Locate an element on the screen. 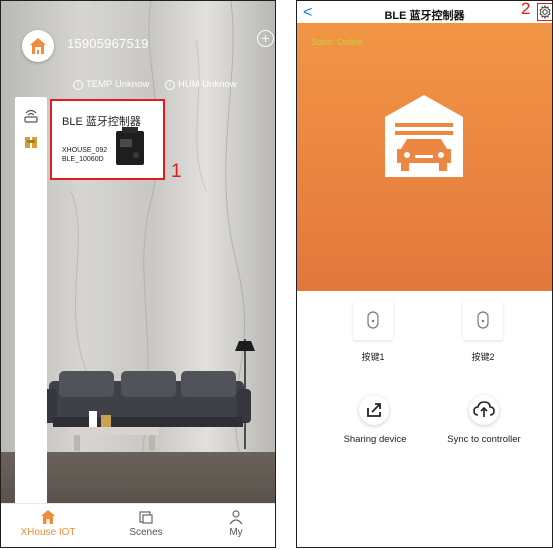 The height and width of the screenshot is (550, 553). device-id-line2: BLE_10060D is located at coordinates (83, 159).